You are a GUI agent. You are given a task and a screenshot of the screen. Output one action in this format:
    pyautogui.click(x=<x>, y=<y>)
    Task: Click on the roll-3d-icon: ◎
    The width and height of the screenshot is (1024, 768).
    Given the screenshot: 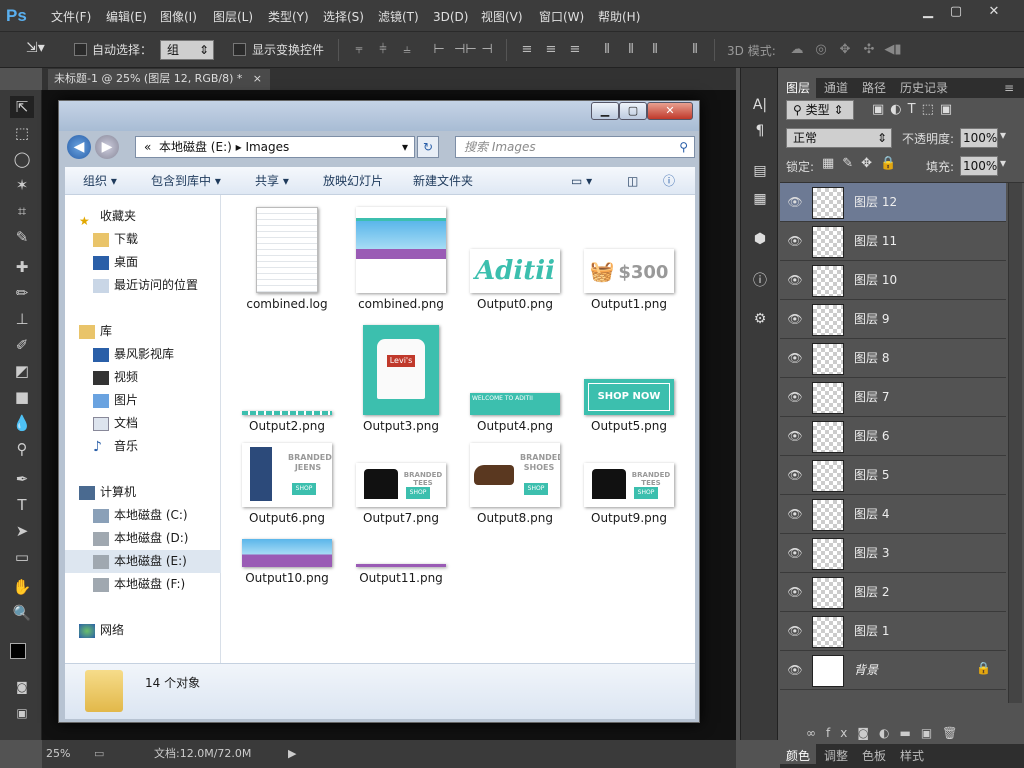 What is the action you would take?
    pyautogui.click(x=821, y=50)
    